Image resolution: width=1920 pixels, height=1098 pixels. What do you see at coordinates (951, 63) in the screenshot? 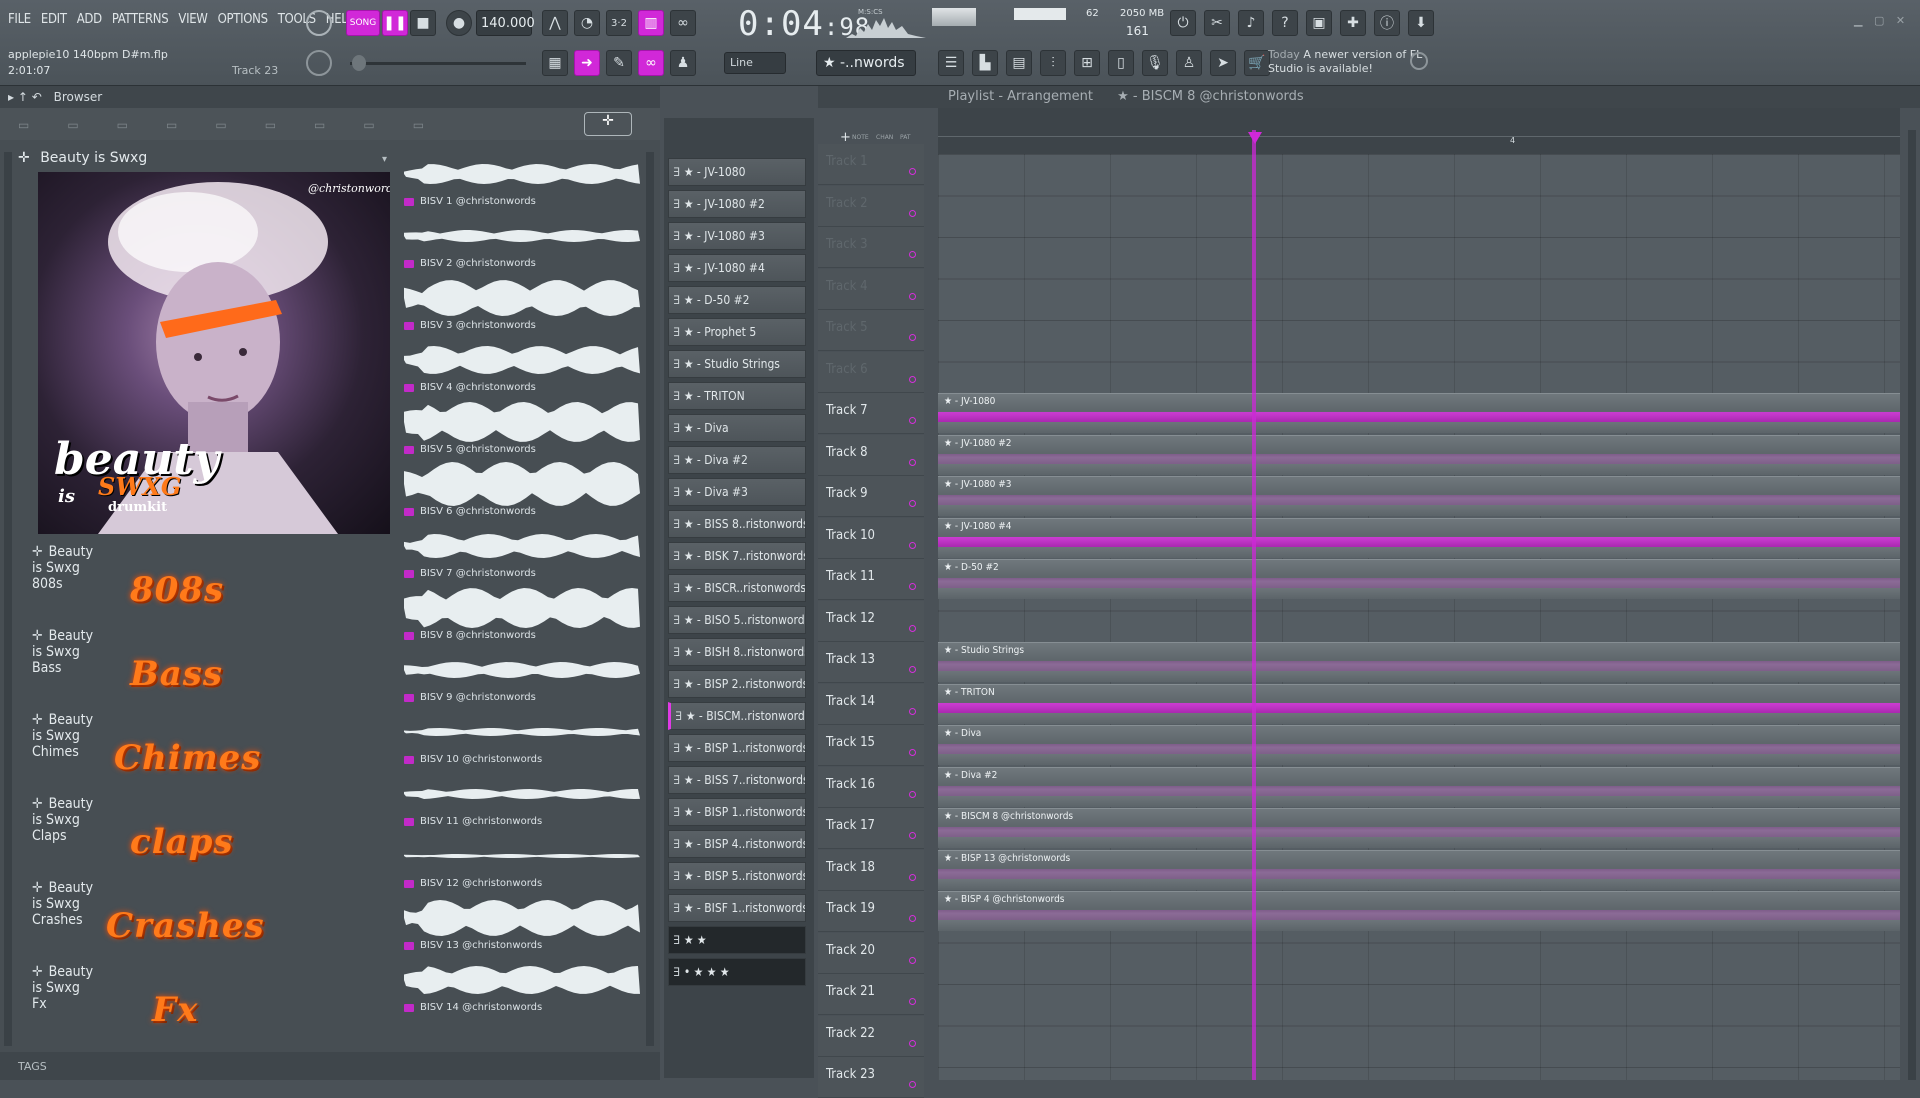
I see `playlist-button: ☰` at bounding box center [951, 63].